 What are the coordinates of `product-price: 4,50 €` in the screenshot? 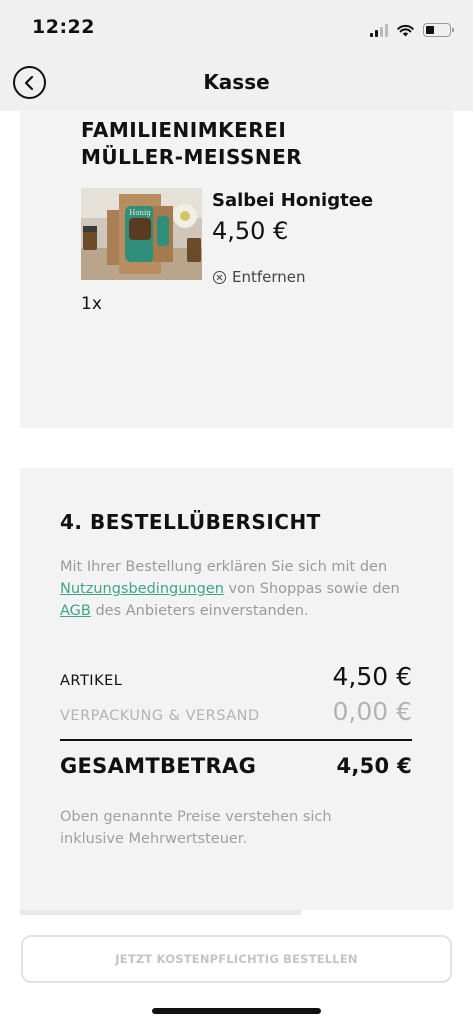 It's located at (250, 231).